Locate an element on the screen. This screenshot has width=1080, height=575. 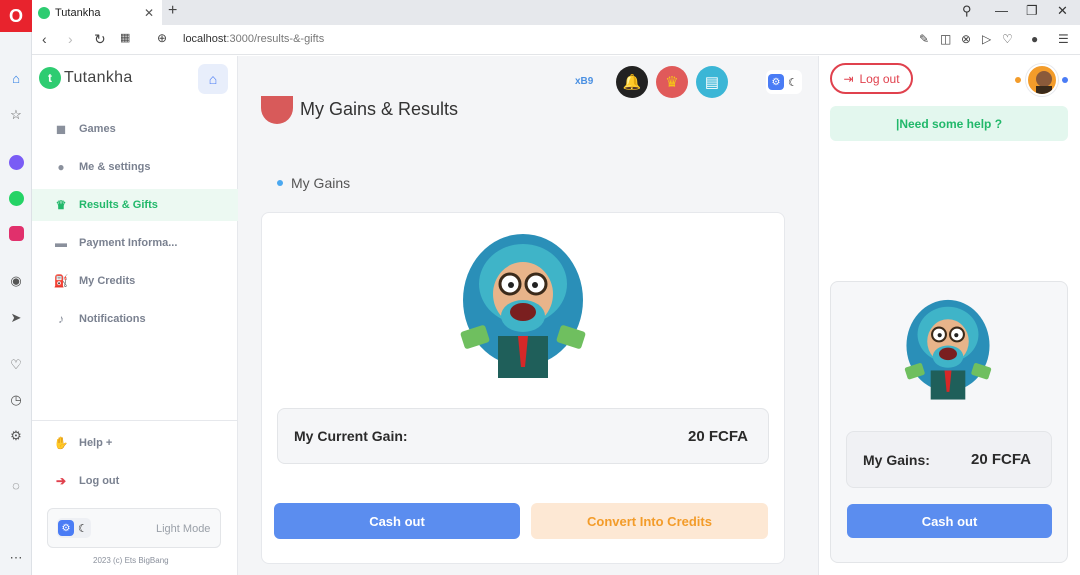
user-icon: ● is located at coordinates (61, 167).